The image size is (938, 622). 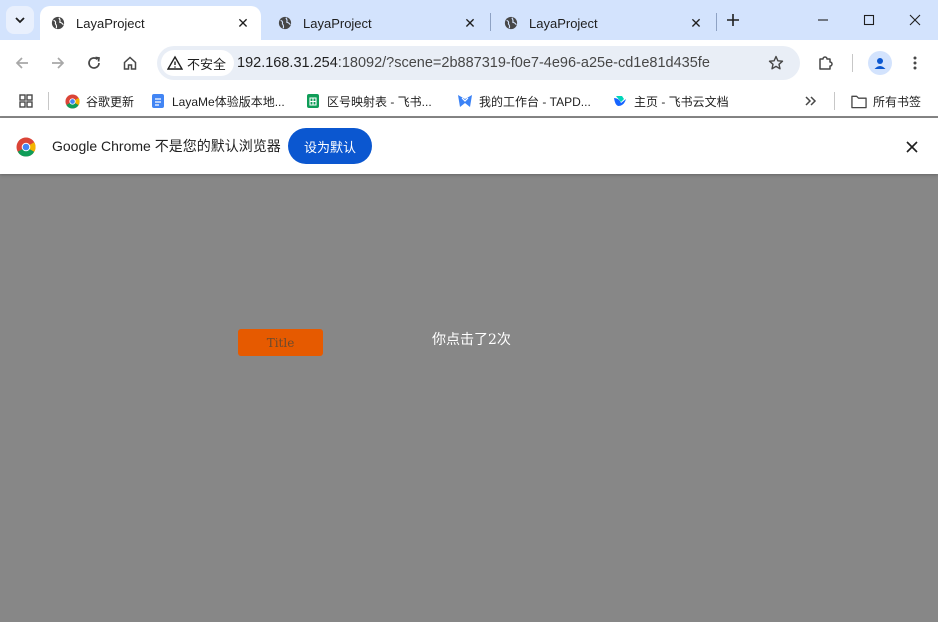 What do you see at coordinates (287, 63) in the screenshot?
I see `url-host: 192.168.31.254` at bounding box center [287, 63].